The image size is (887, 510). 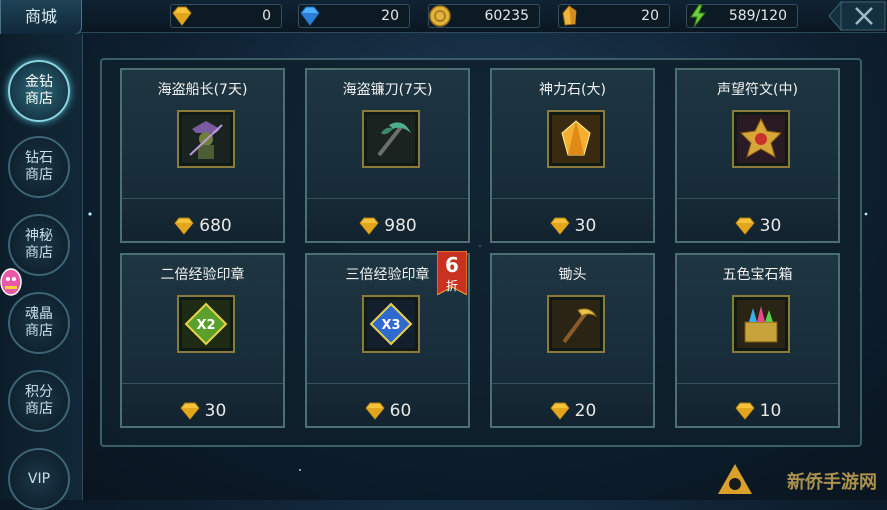 I want to click on pirate-captain-icon, so click(x=206, y=139).